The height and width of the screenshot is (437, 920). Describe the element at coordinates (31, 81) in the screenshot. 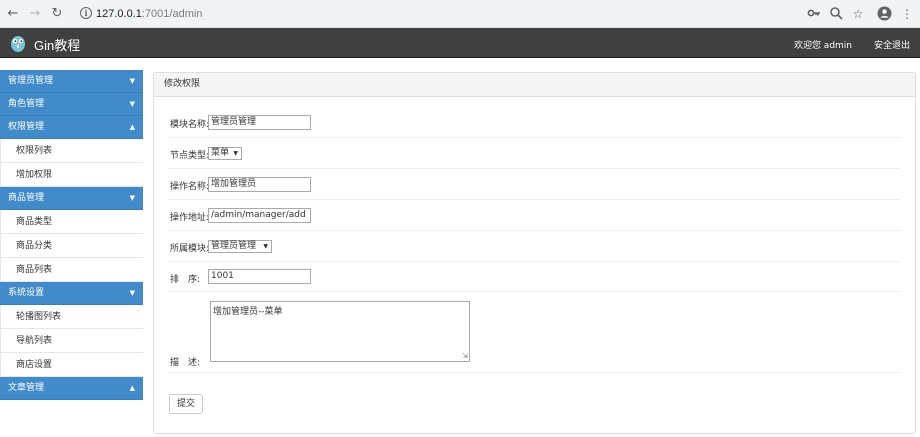

I see `sidebar-group-label: 管理员管理` at that location.